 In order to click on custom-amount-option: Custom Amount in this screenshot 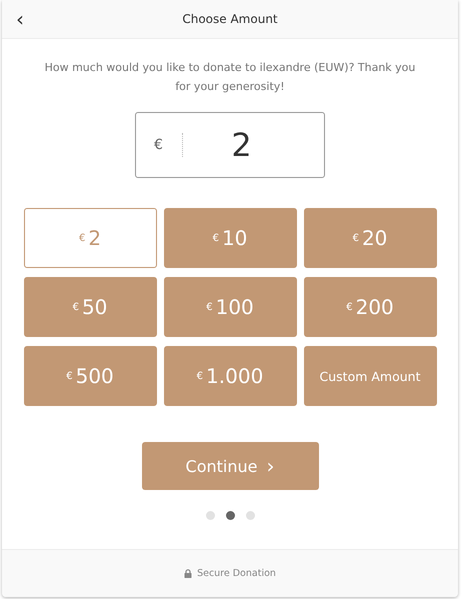, I will do `click(370, 376)`.